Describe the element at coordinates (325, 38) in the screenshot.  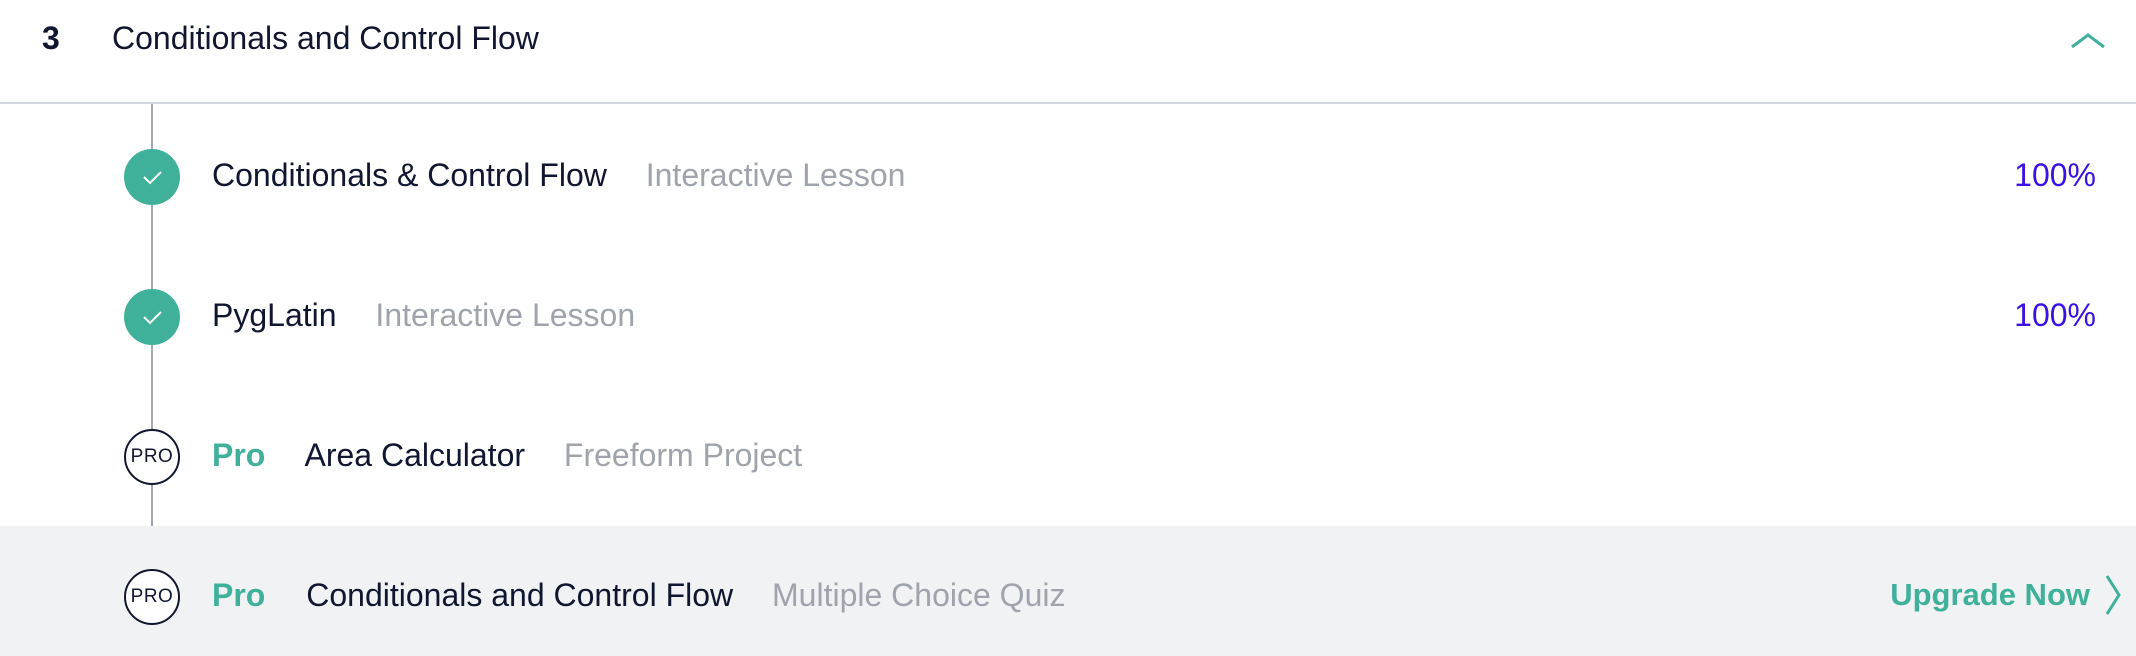
I see `module-title: Conditionals and Control Flow` at that location.